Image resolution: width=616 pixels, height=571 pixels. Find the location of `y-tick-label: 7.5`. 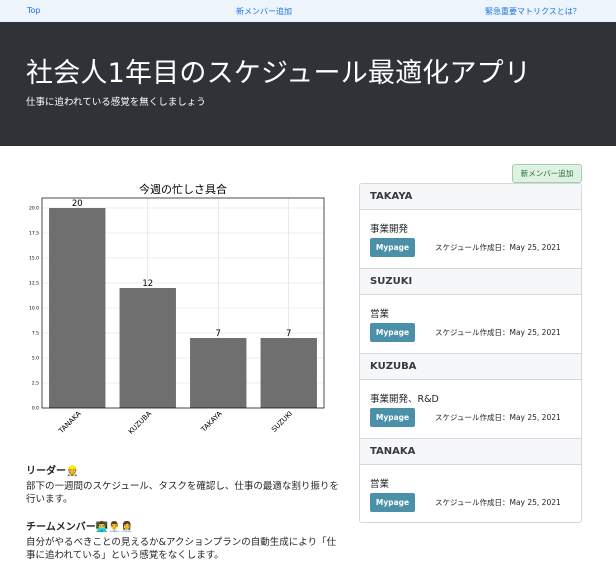

y-tick-label: 7.5 is located at coordinates (35, 334).